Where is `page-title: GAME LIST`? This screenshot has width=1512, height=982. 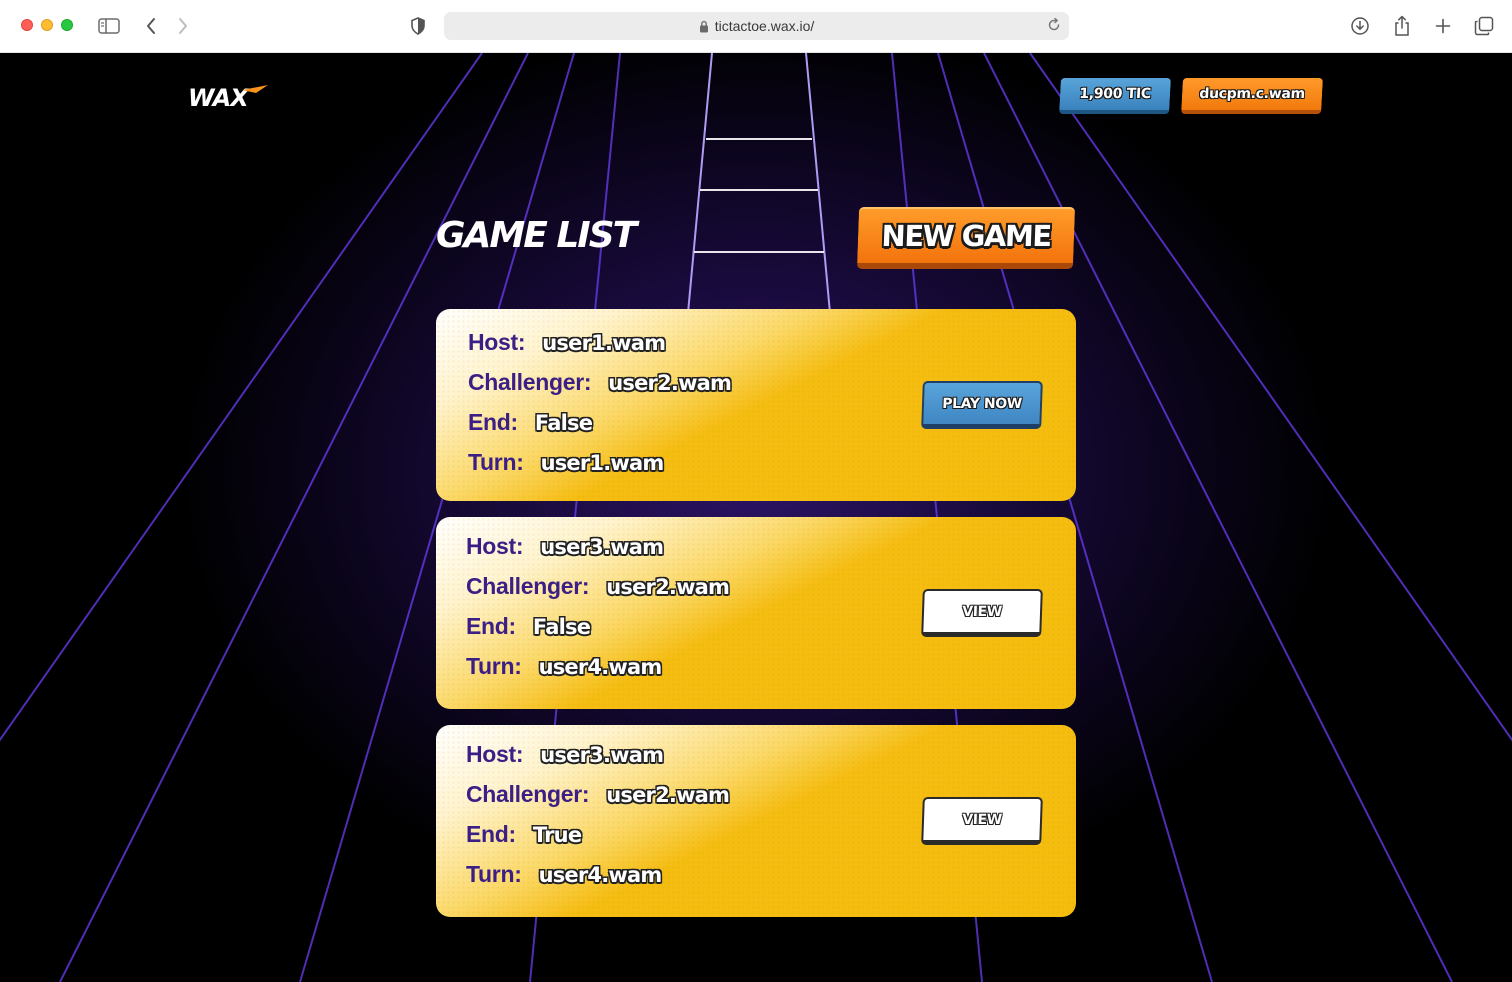 page-title: GAME LIST is located at coordinates (536, 235).